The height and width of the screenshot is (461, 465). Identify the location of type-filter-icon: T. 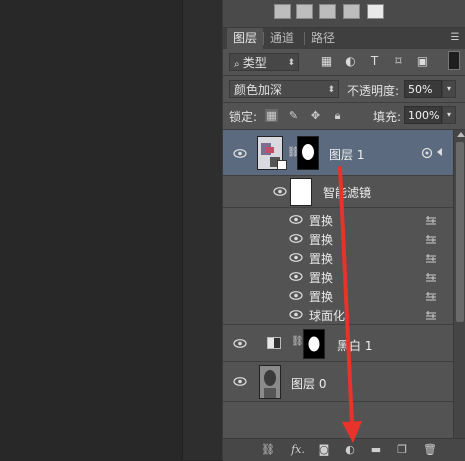
(374, 61).